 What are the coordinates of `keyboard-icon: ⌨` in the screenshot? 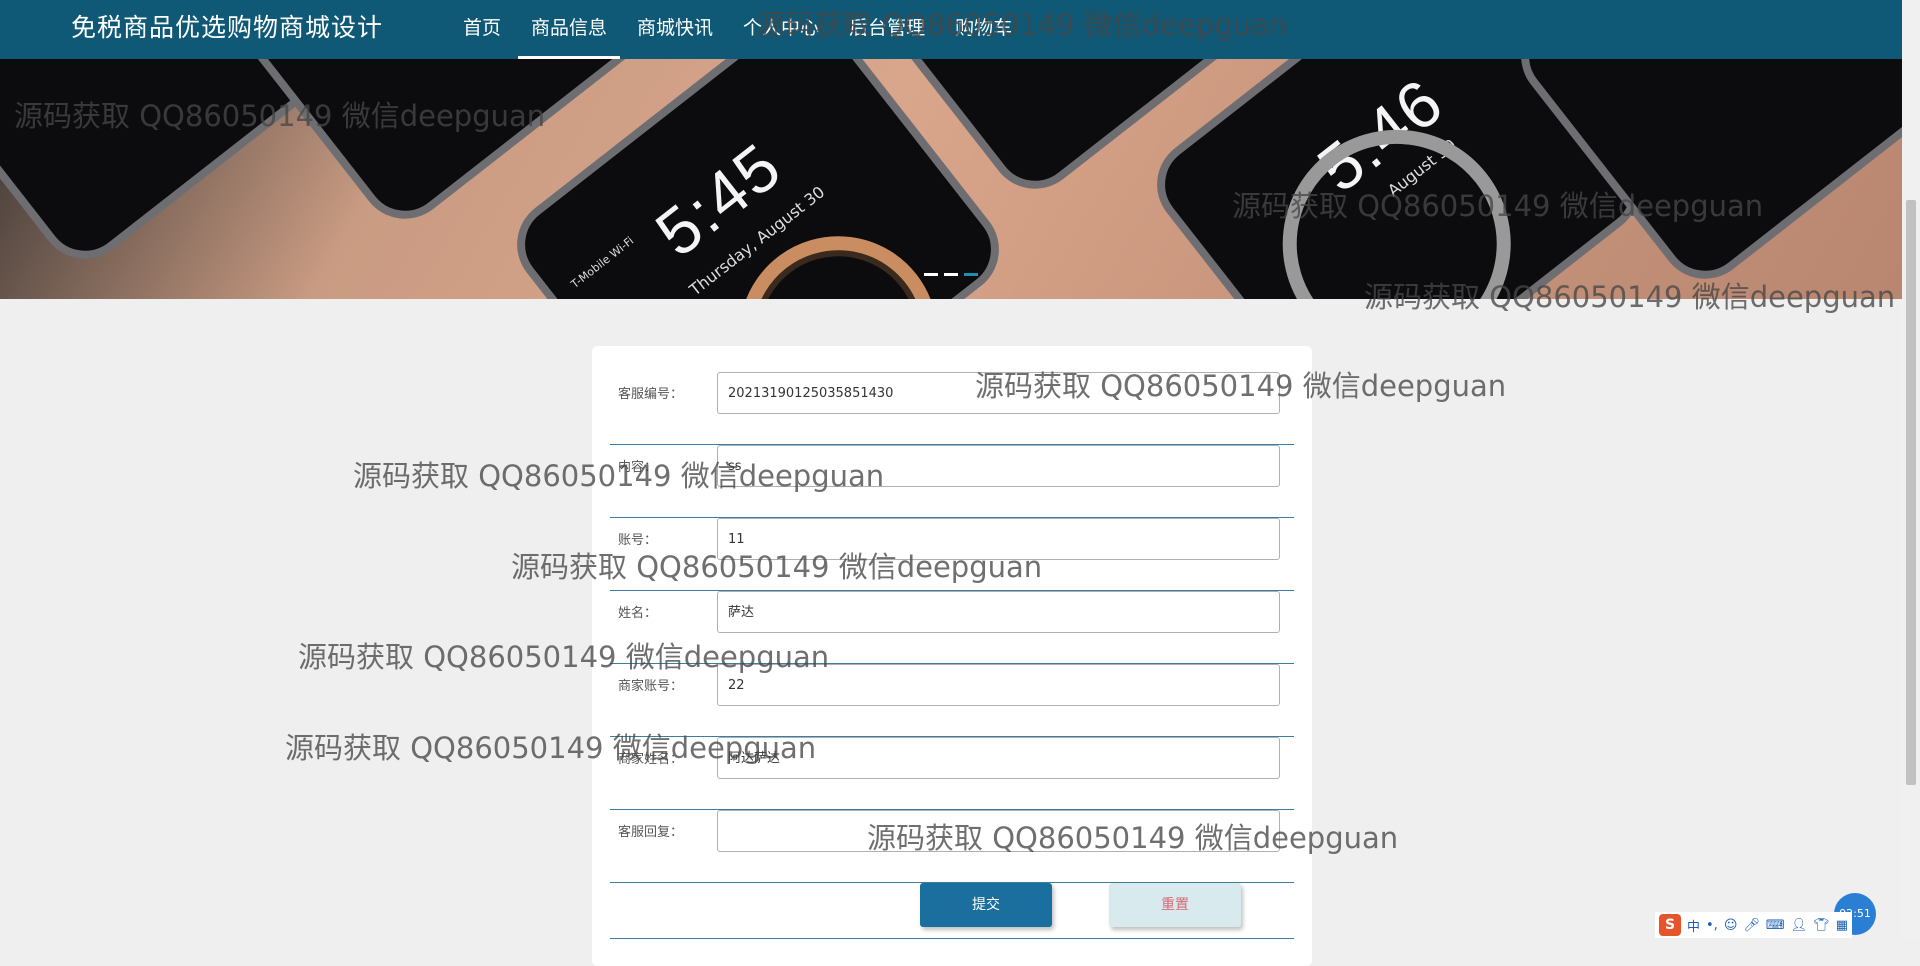 It's located at (1775, 925).